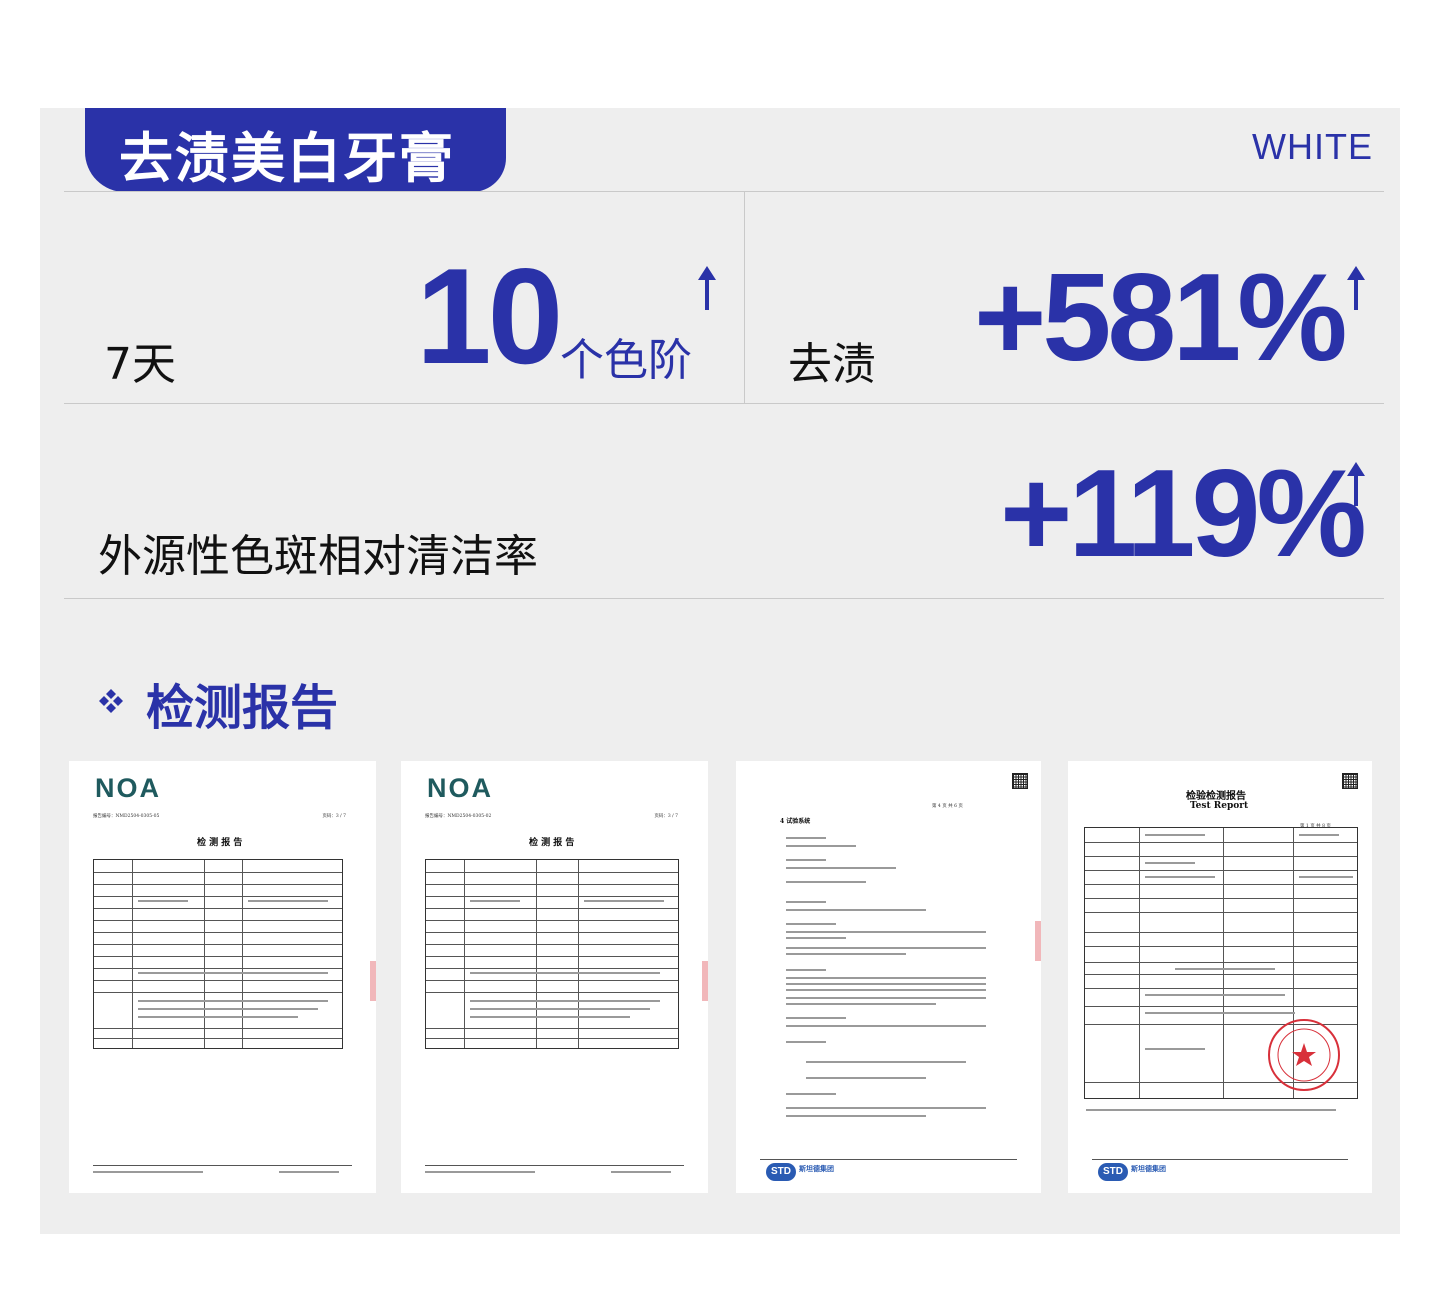 The height and width of the screenshot is (1301, 1440). What do you see at coordinates (111, 701) in the screenshot?
I see `diamond-cluster-icon` at bounding box center [111, 701].